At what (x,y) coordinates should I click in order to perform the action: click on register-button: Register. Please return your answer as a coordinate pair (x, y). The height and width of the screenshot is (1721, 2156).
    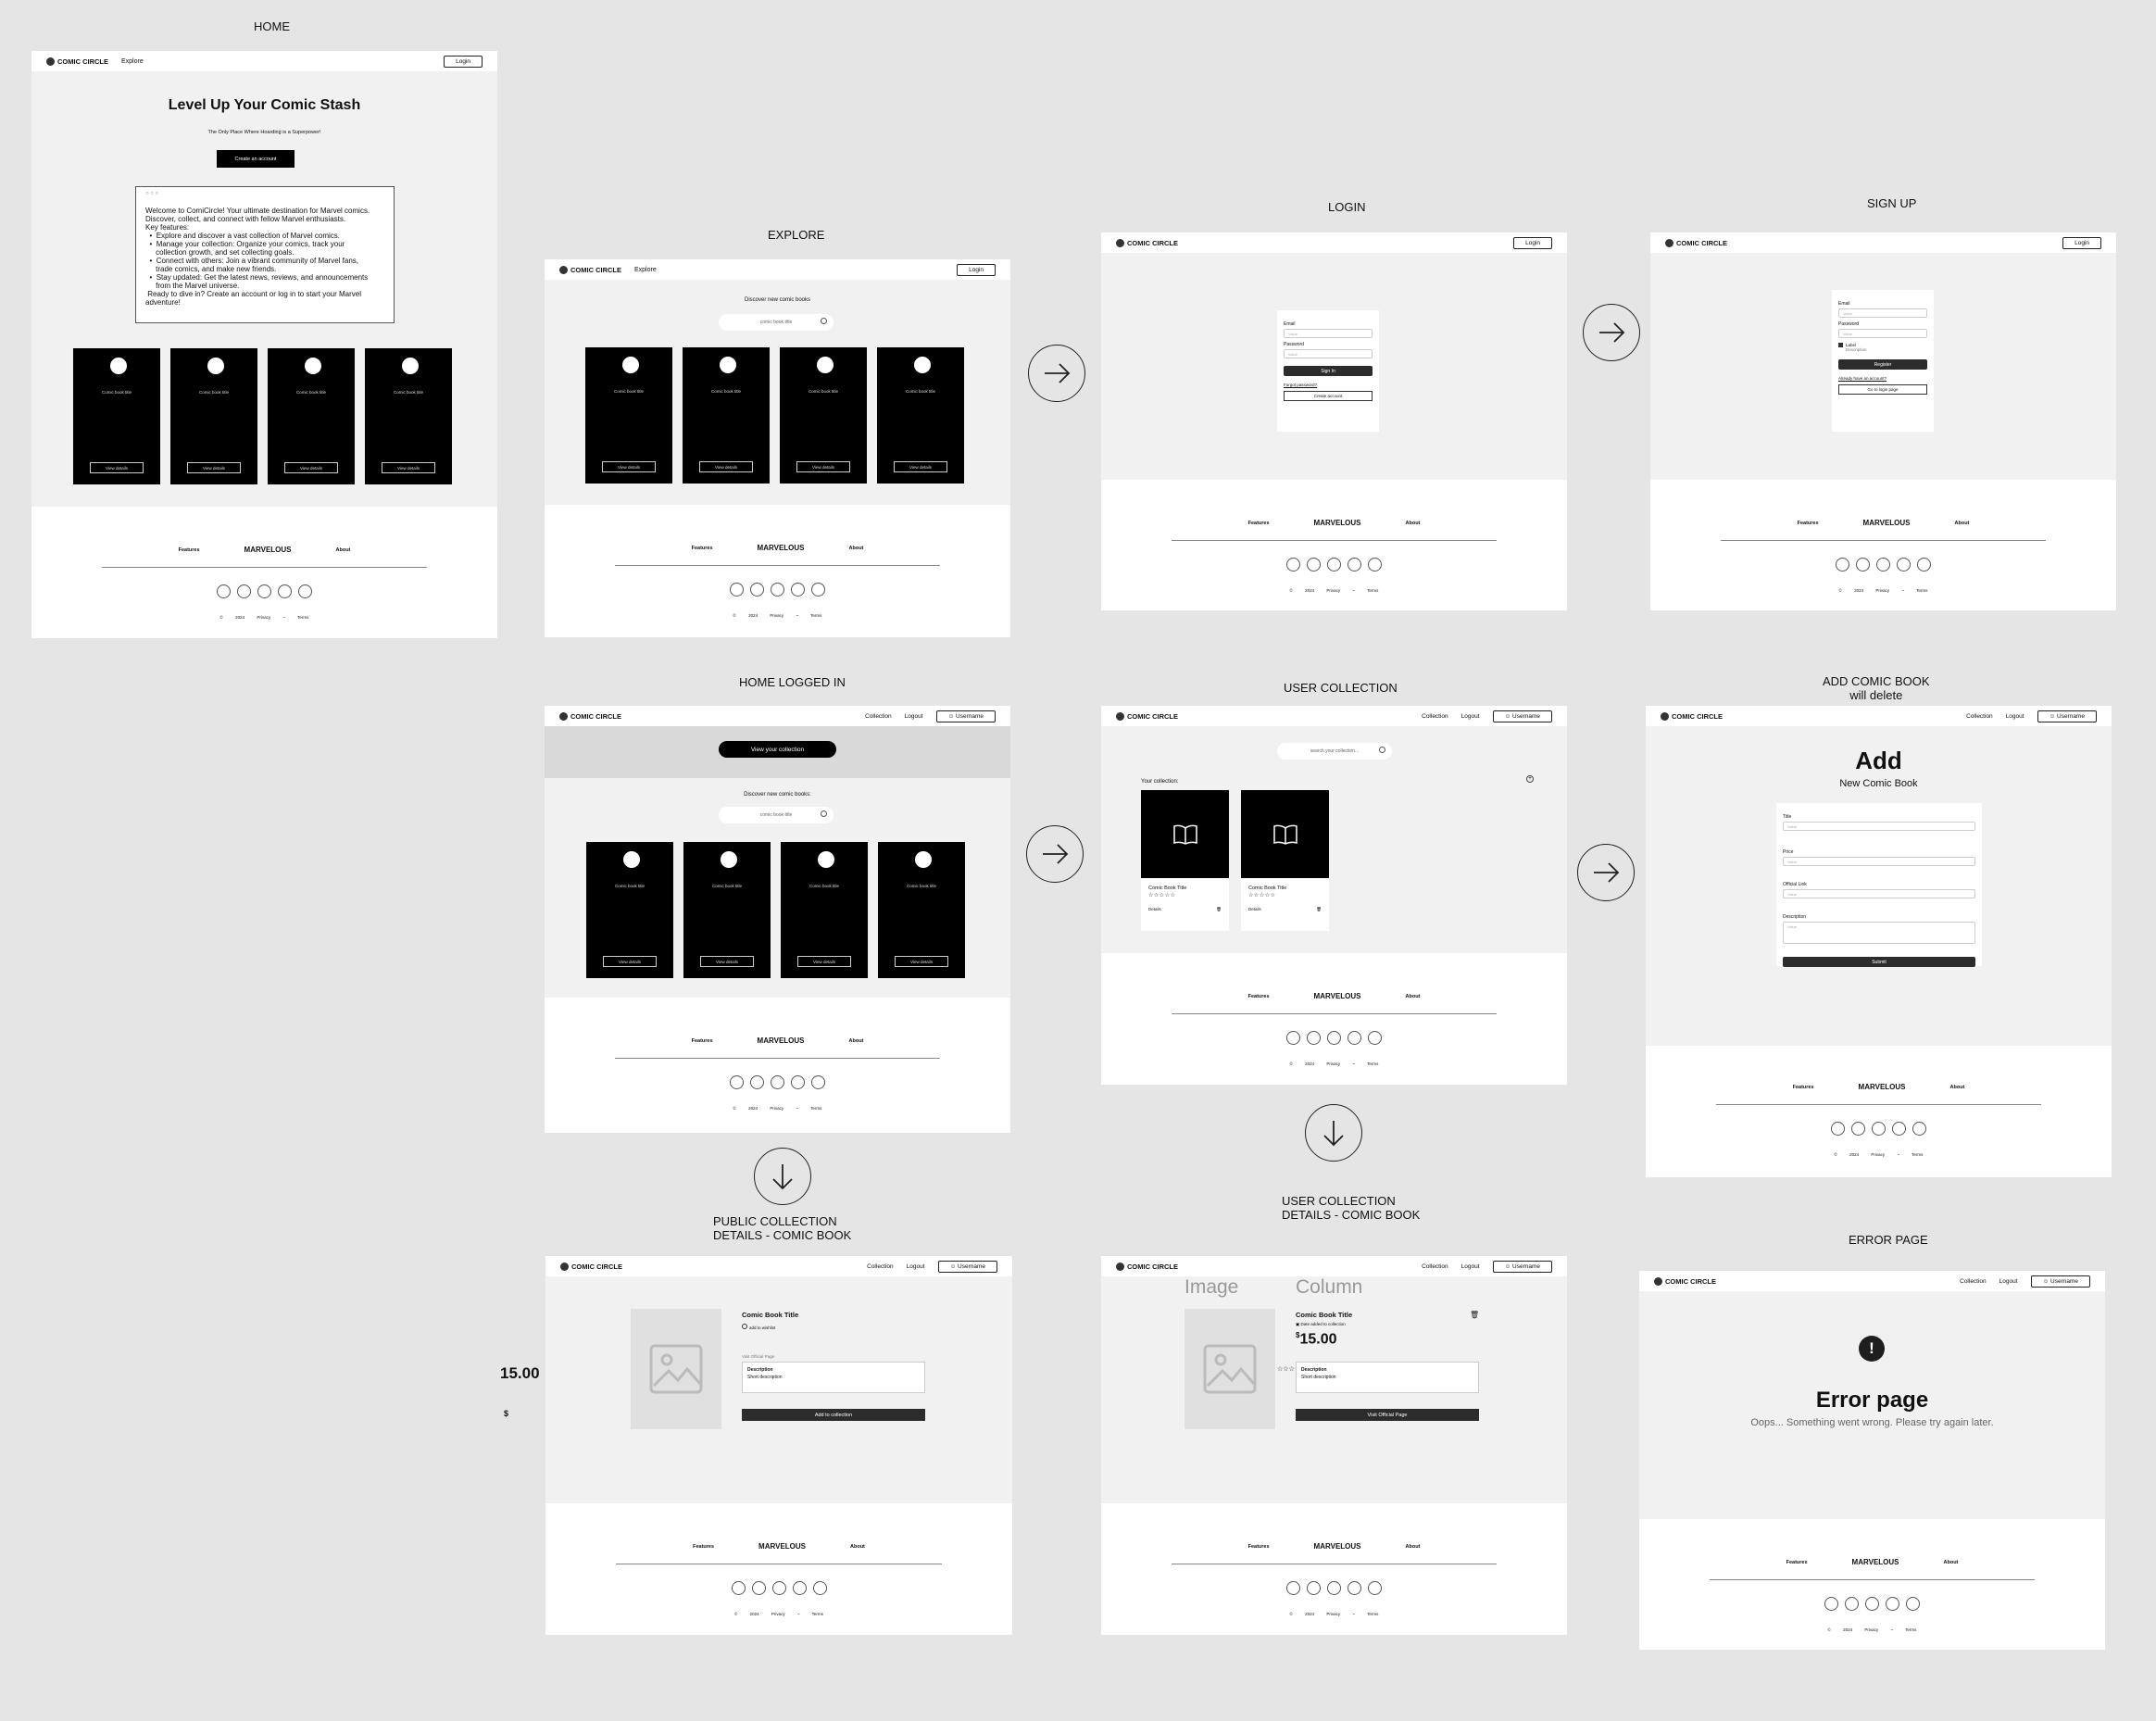
    Looking at the image, I should click on (1882, 364).